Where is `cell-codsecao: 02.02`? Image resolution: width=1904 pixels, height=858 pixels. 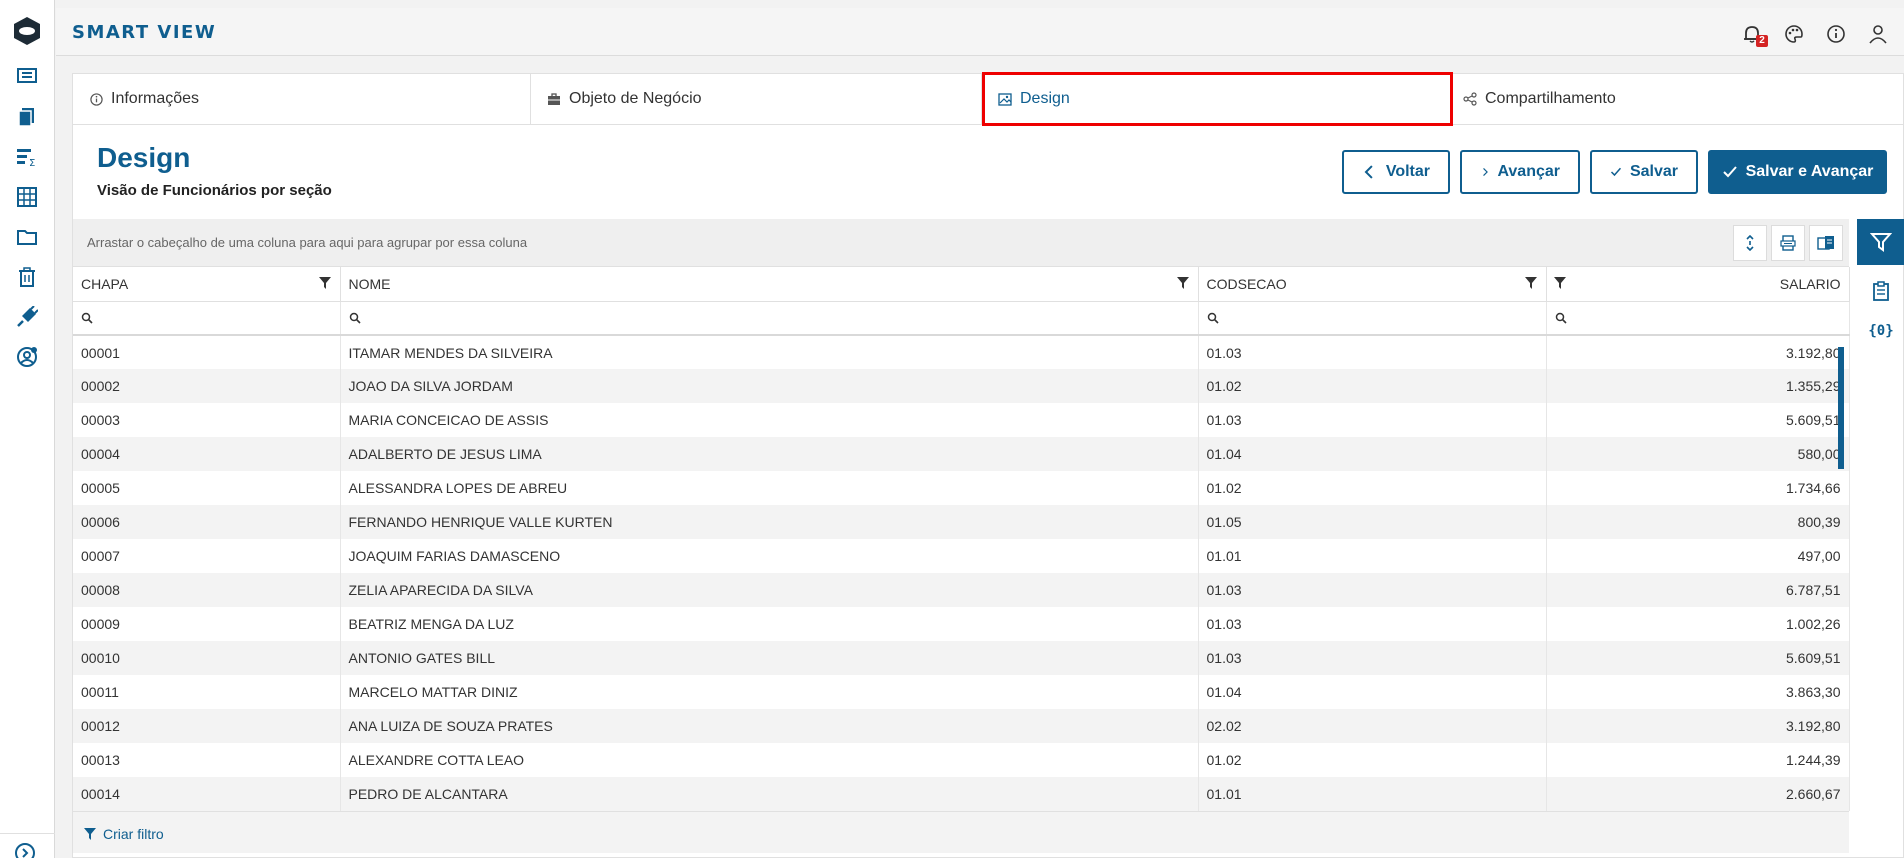 cell-codsecao: 02.02 is located at coordinates (1372, 726).